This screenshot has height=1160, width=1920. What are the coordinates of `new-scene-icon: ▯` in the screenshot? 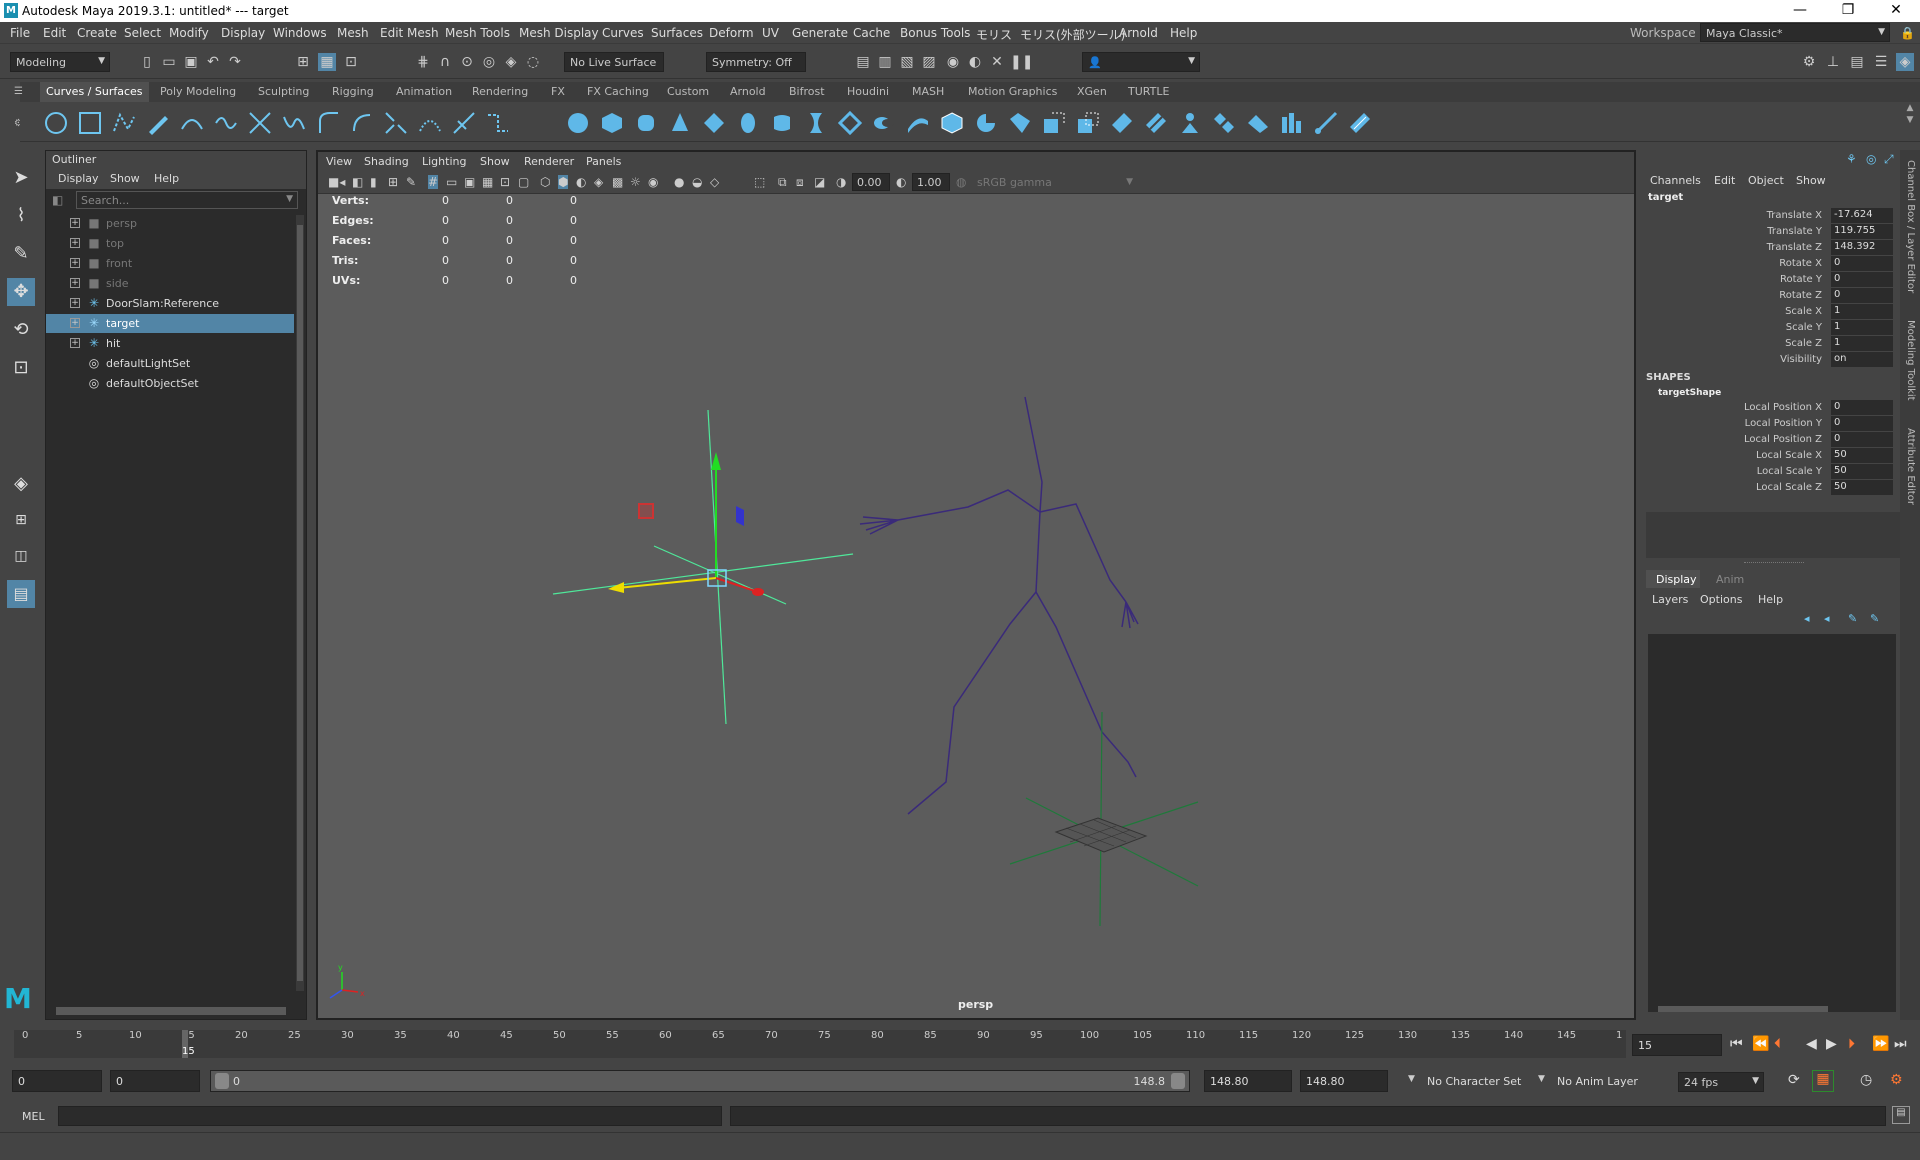 It's located at (147, 62).